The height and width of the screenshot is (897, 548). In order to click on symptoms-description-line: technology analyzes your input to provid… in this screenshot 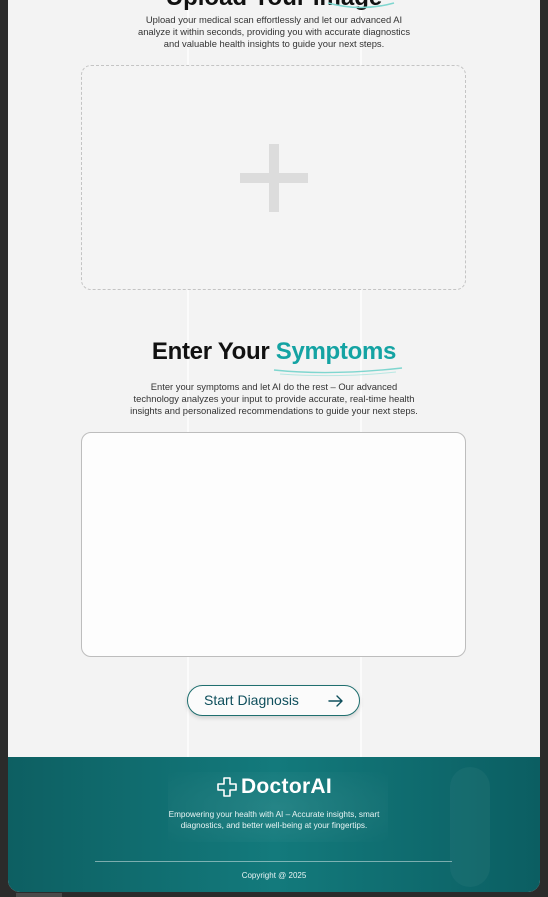, I will do `click(274, 398)`.